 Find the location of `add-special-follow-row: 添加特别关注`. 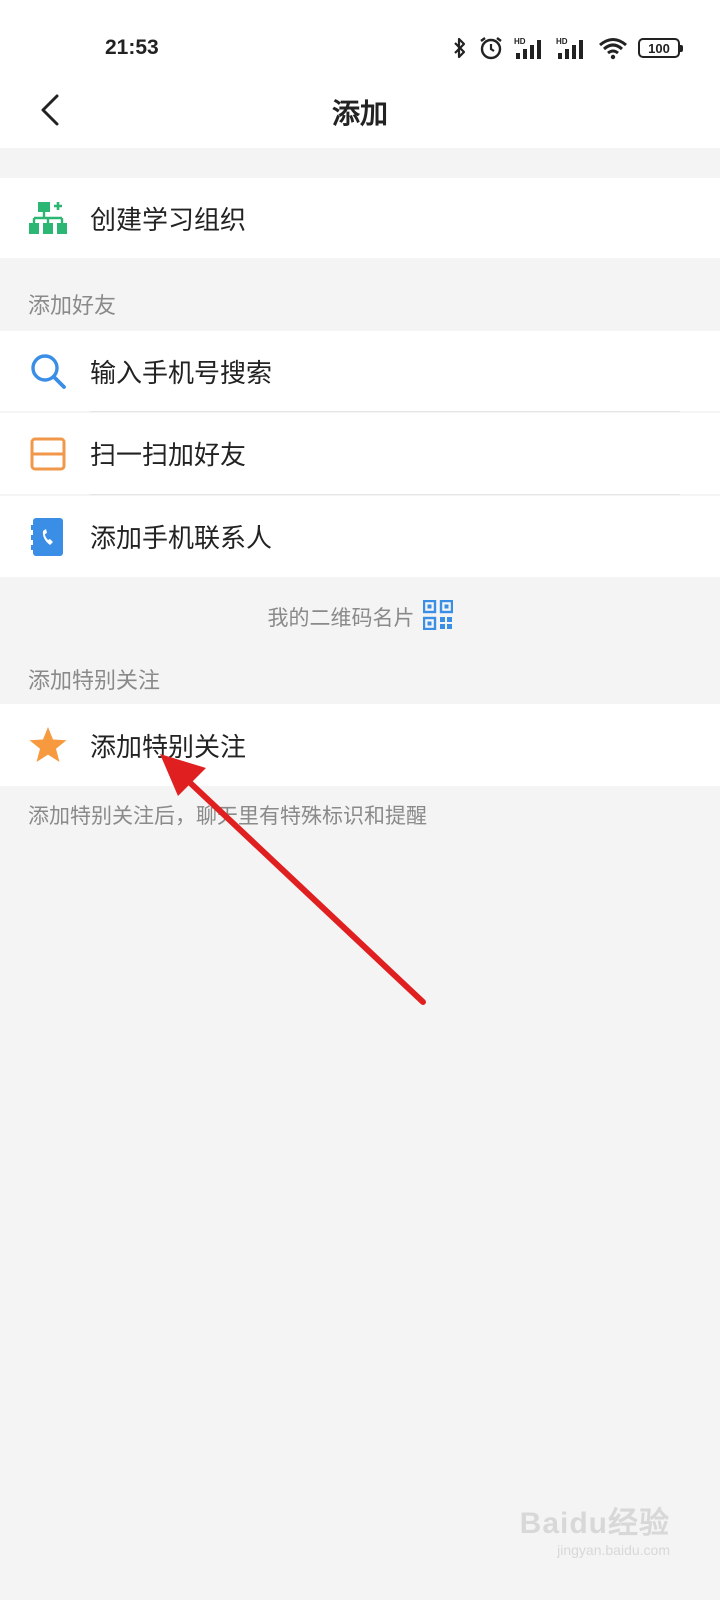

add-special-follow-row: 添加特别关注 is located at coordinates (360, 745).